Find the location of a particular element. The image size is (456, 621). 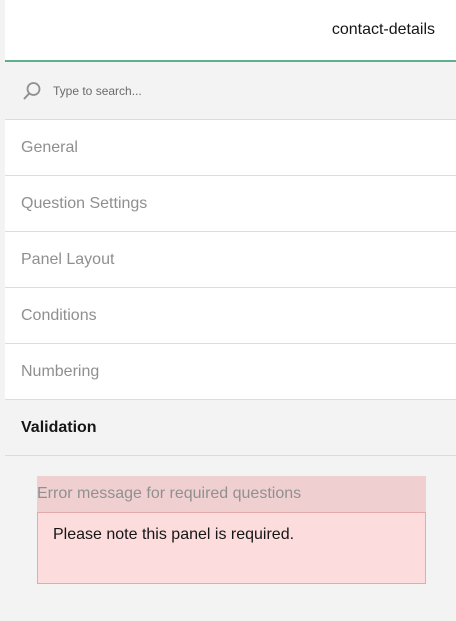

search-input is located at coordinates (203, 90).